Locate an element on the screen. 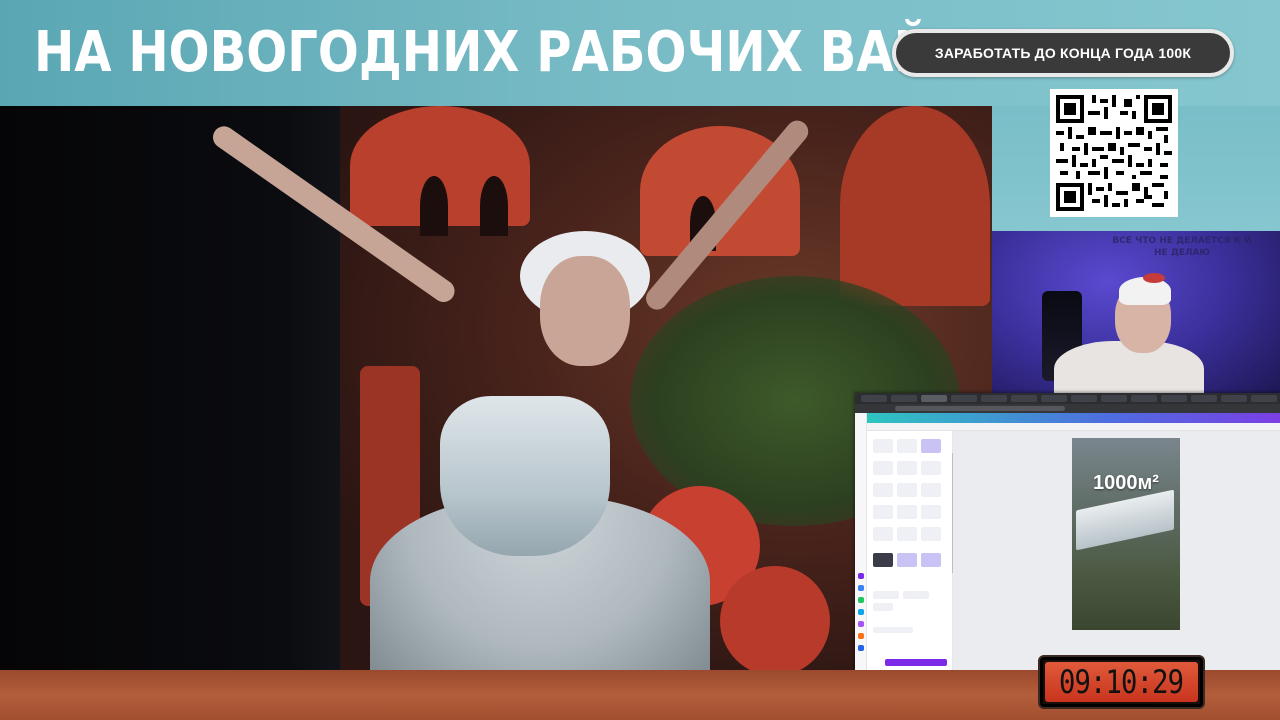 The height and width of the screenshot is (720, 1280). cta-label: ЗАРАБОТАТЬ ДО КОНЦА ГОДА 100К is located at coordinates (1063, 53).